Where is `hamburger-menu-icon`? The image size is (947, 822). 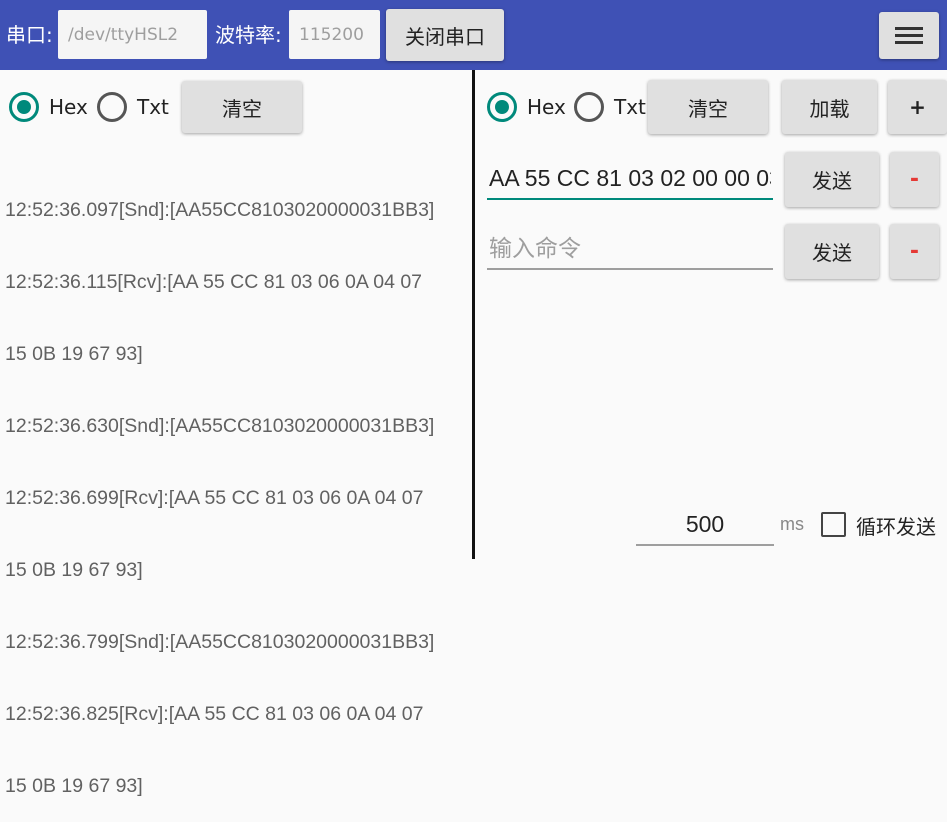
hamburger-menu-icon is located at coordinates (909, 35).